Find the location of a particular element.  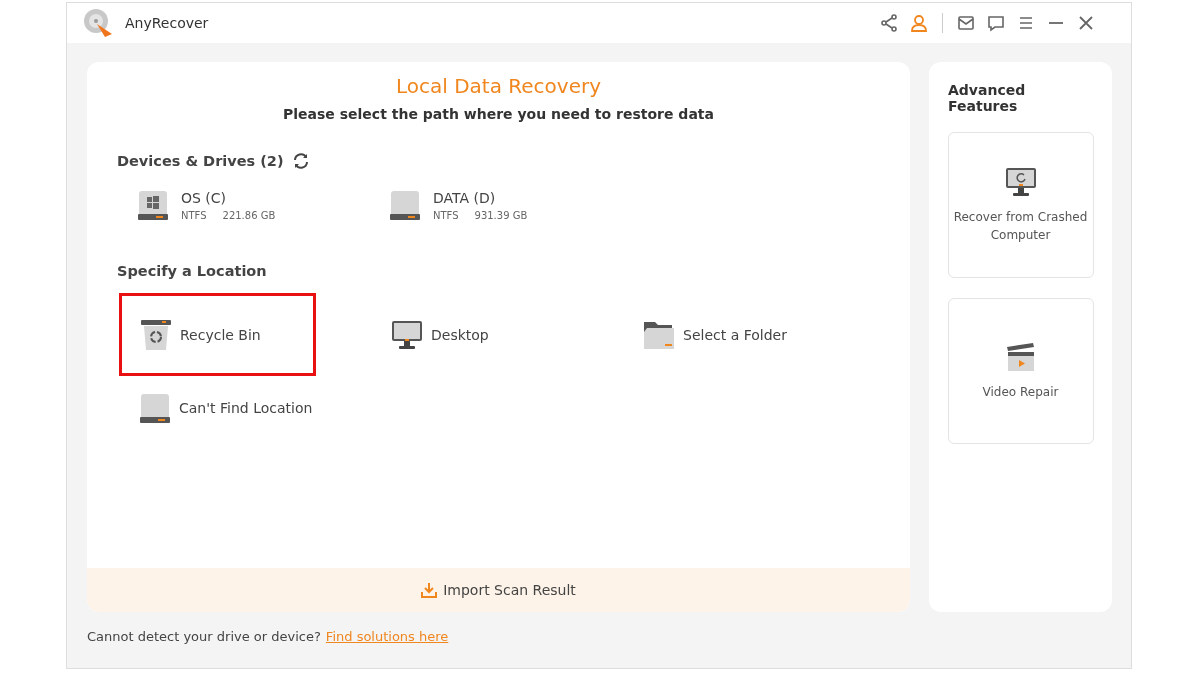

location-item: Select a Folder is located at coordinates (721, 334).